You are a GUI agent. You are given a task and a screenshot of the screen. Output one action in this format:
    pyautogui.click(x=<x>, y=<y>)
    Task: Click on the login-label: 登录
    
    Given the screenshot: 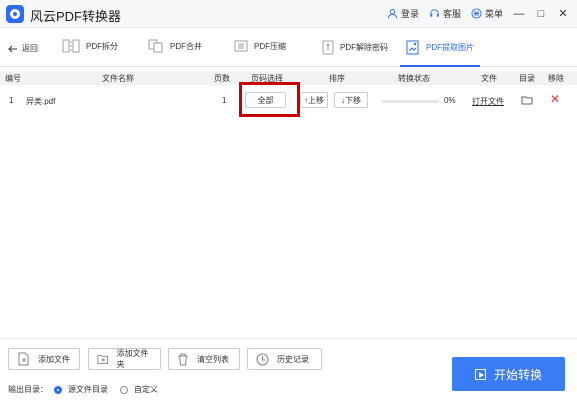 What is the action you would take?
    pyautogui.click(x=409, y=14)
    